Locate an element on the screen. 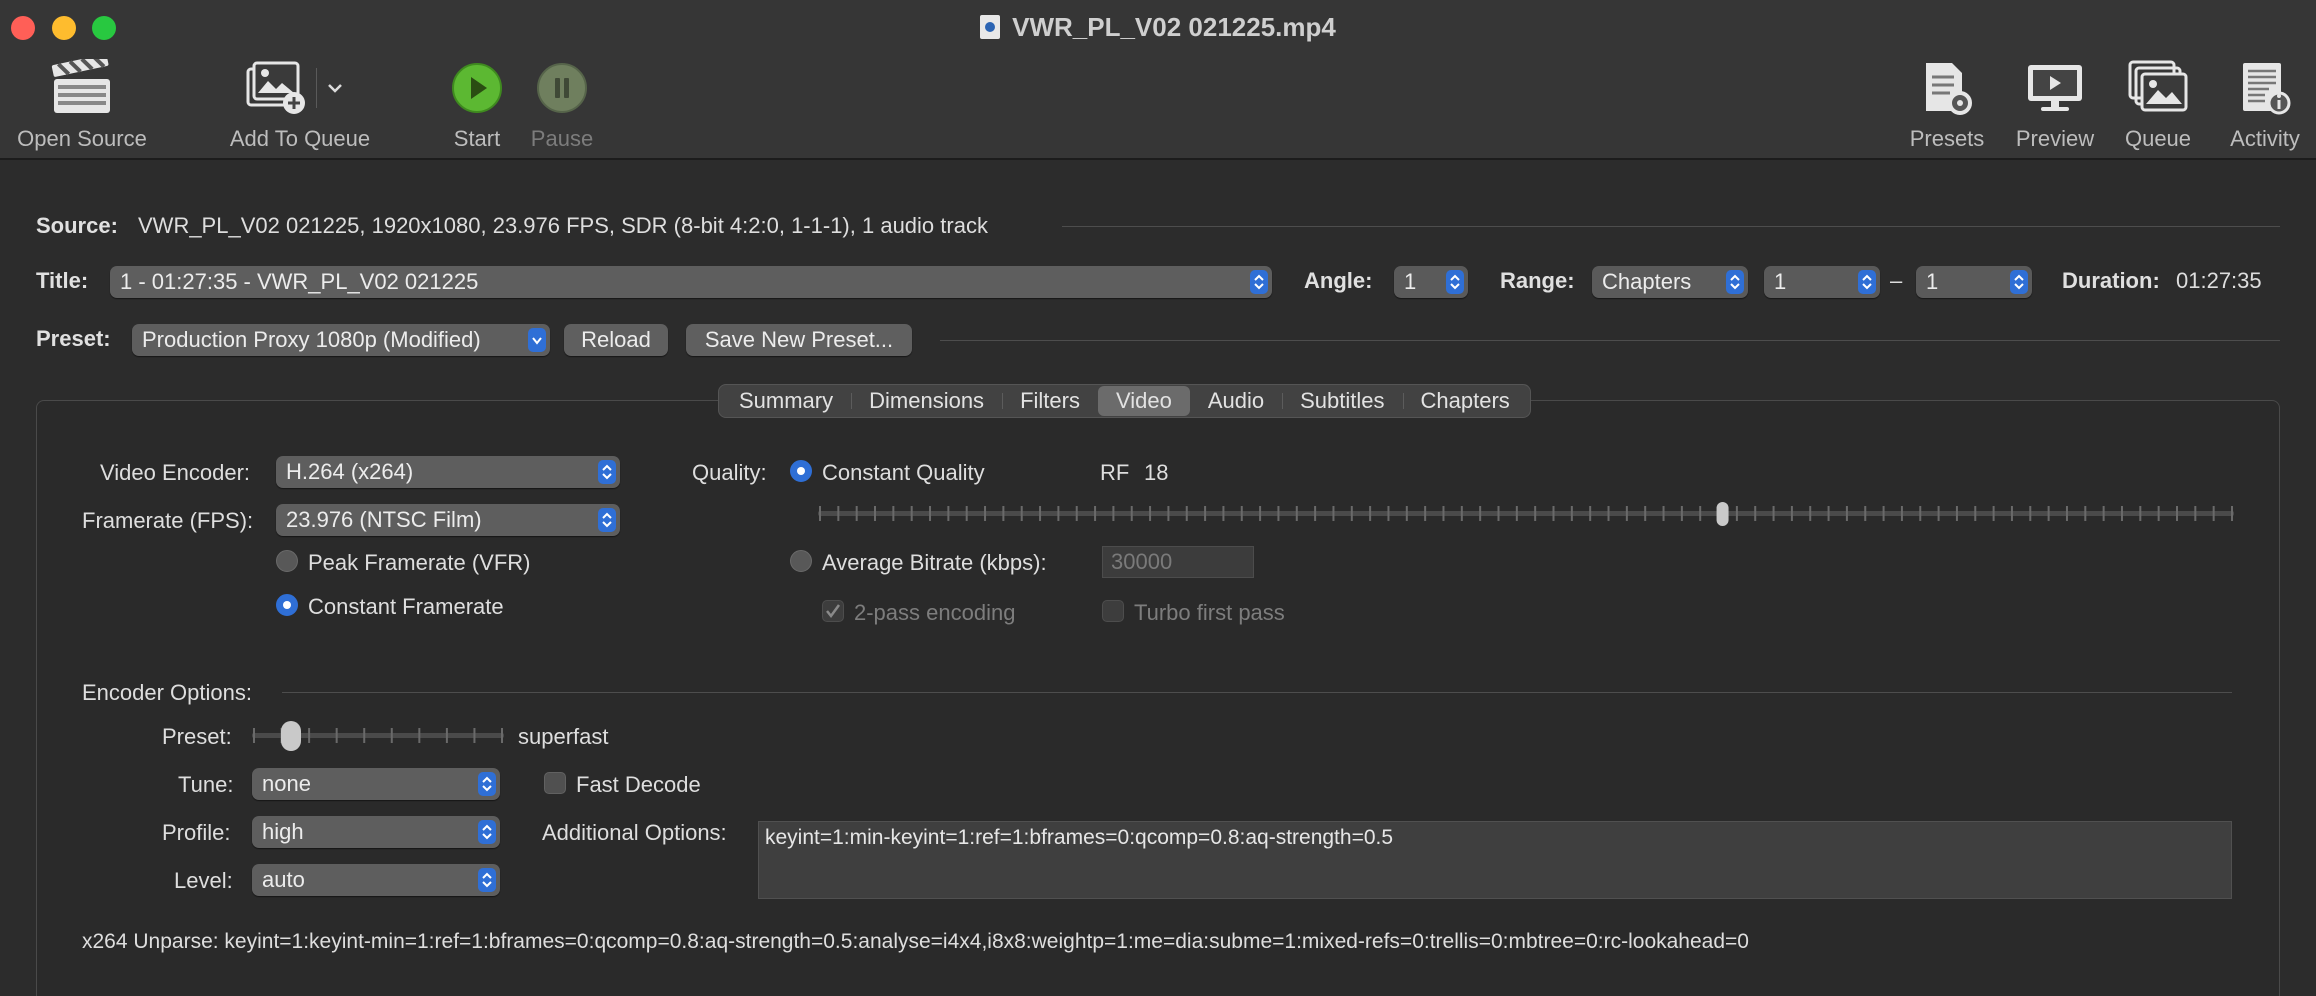 This screenshot has width=2316, height=996. start-button: Start is located at coordinates (477, 104).